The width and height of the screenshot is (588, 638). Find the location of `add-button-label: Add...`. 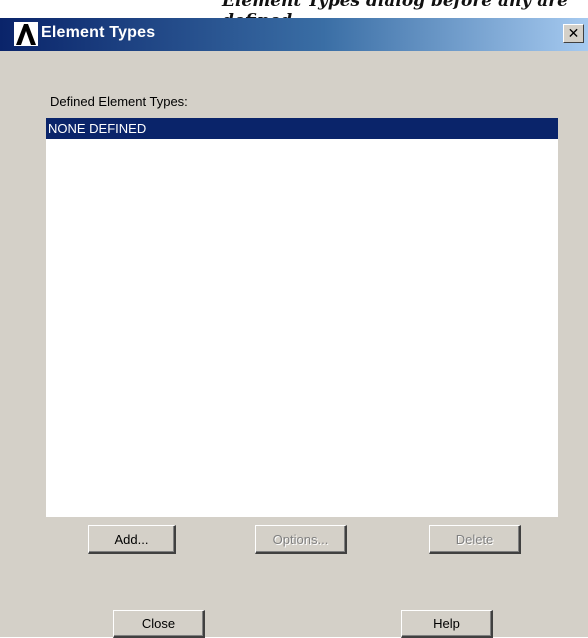

add-button-label: Add... is located at coordinates (131, 539).